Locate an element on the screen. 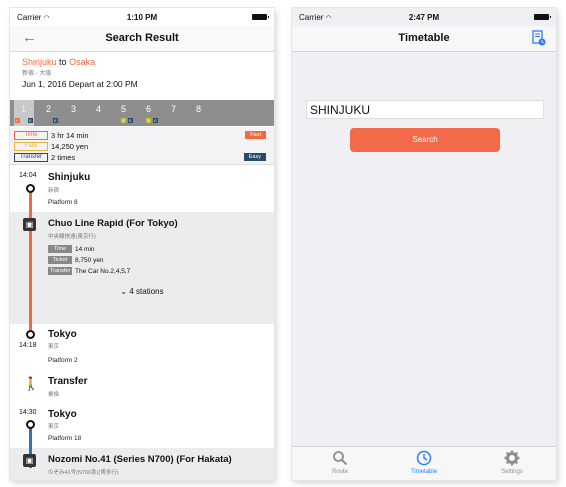  platform-label: Platform 18 is located at coordinates (65, 438).